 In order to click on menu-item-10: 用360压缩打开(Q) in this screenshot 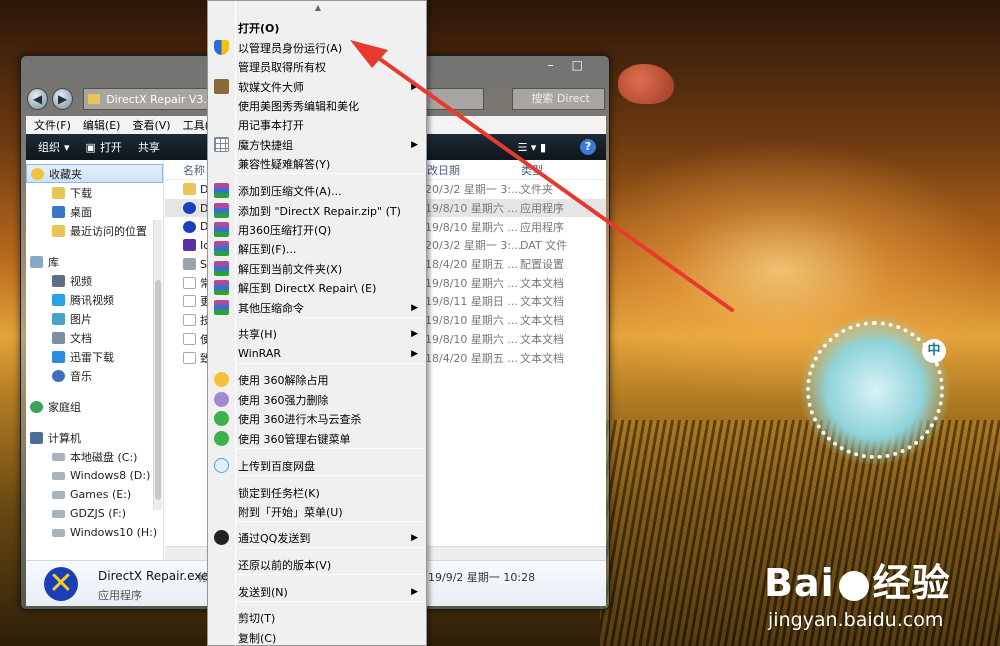, I will do `click(318, 229)`.